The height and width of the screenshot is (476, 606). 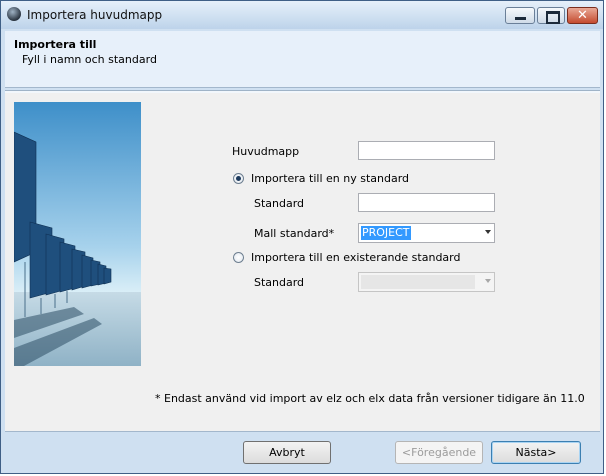 What do you see at coordinates (426, 202) in the screenshot?
I see `standard-new-input` at bounding box center [426, 202].